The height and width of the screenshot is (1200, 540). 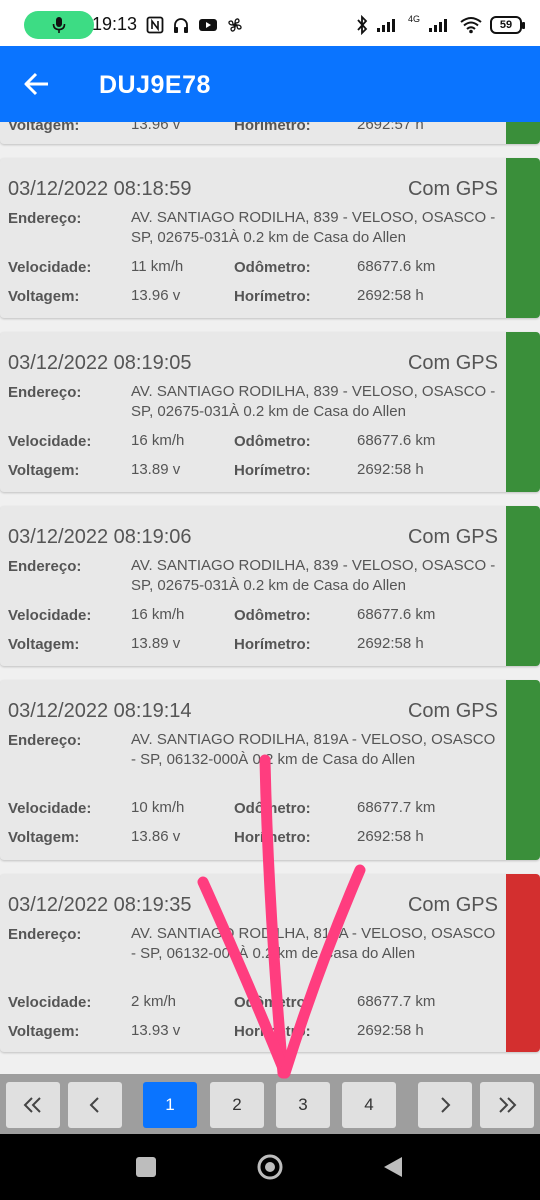 I want to click on record-datetime: 03/12/2022 08:18:59, so click(x=100, y=189).